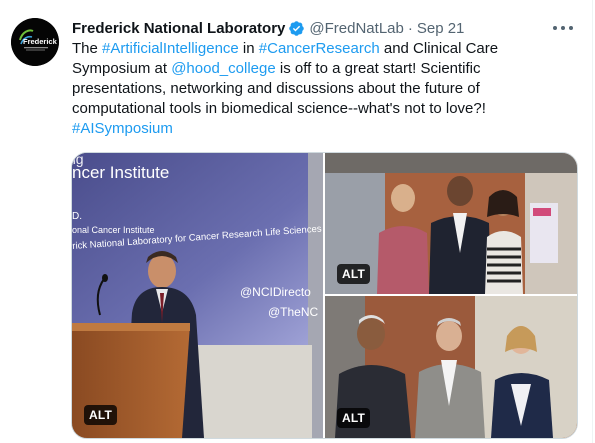 The width and height of the screenshot is (595, 443). I want to click on text-segment: in, so click(248, 48).